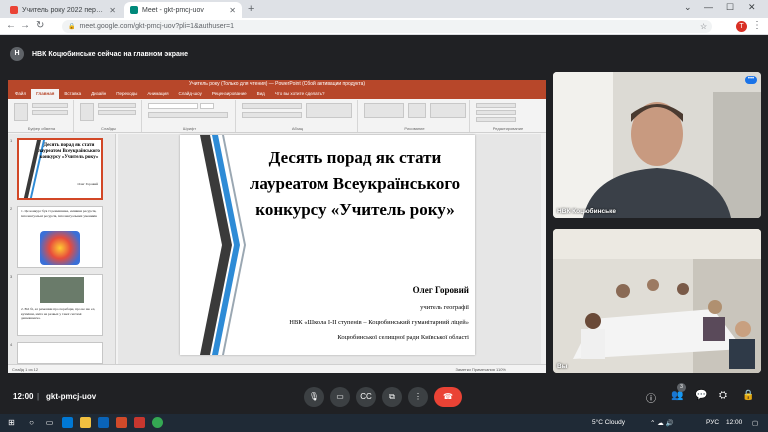 This screenshot has width=768, height=432. Describe the element at coordinates (173, 10) in the screenshot. I see `browser-tab-title: Meet - gkt-pmcj-uov` at that location.